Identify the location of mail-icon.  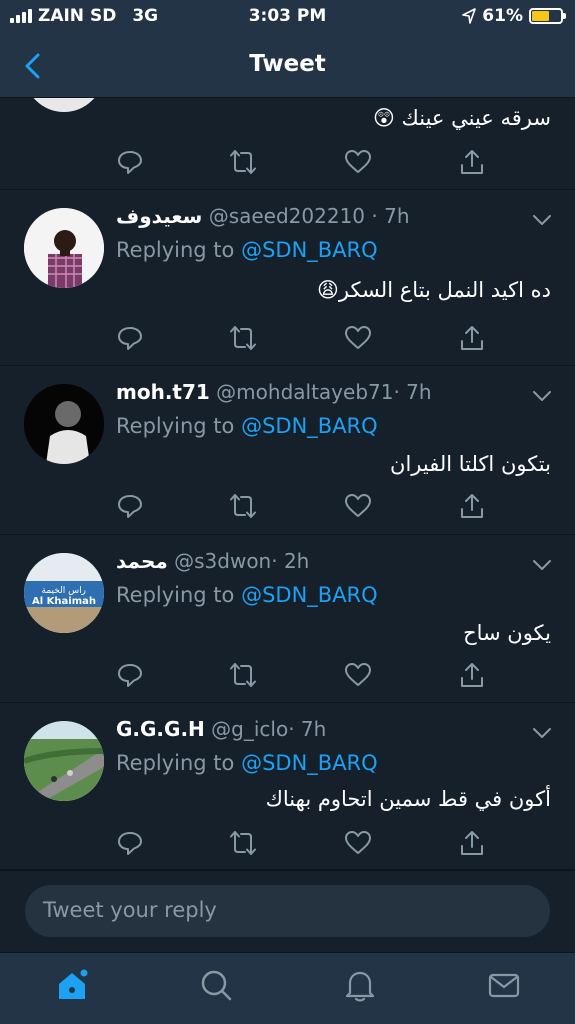
(504, 985).